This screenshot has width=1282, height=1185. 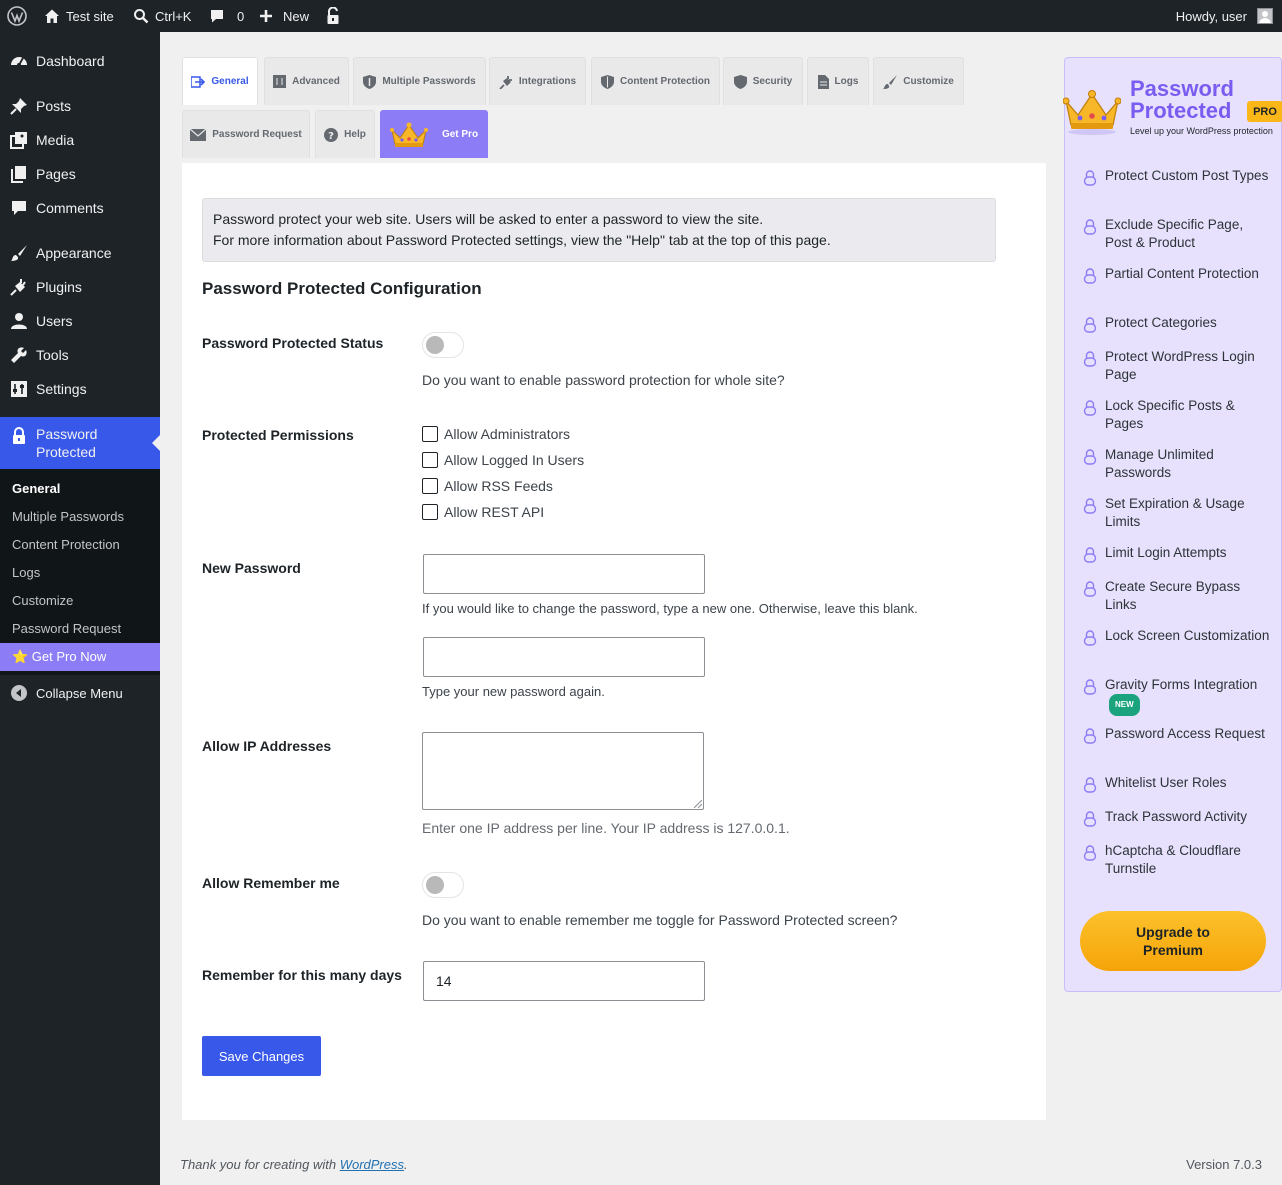 What do you see at coordinates (1092, 112) in the screenshot?
I see `crown-logo-icon` at bounding box center [1092, 112].